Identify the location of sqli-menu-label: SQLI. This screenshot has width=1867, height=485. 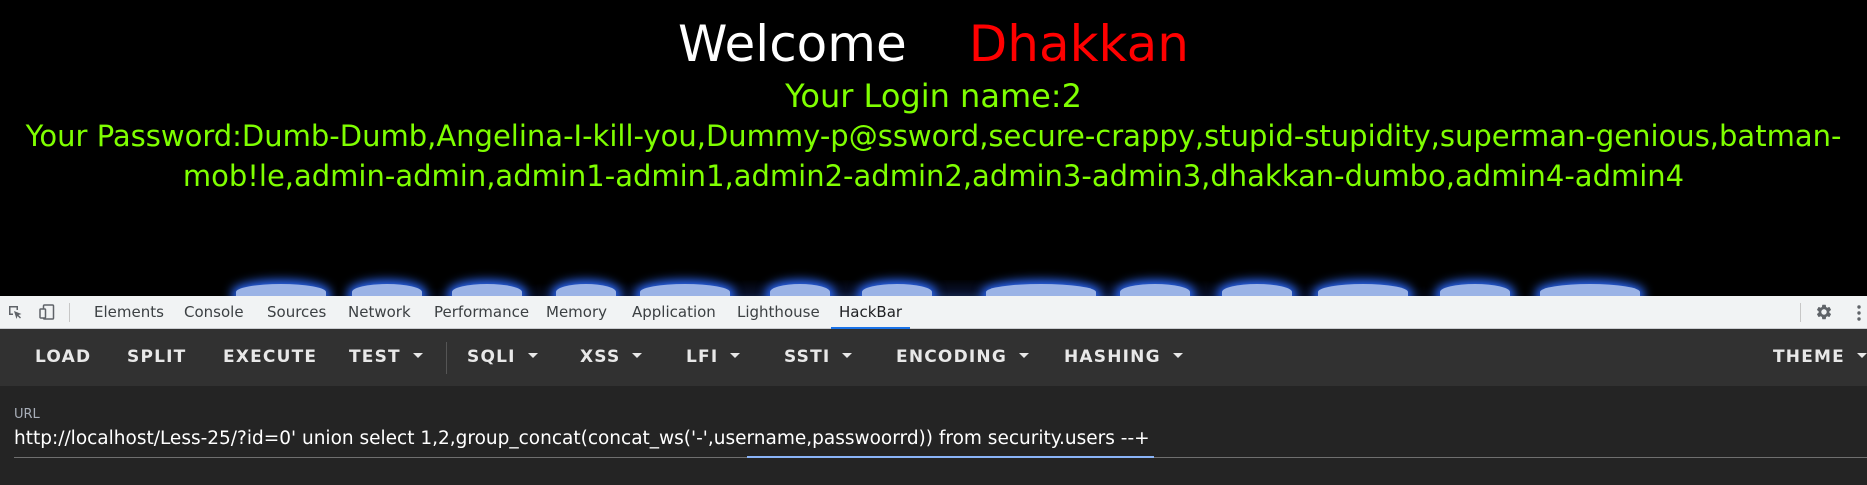
(491, 357).